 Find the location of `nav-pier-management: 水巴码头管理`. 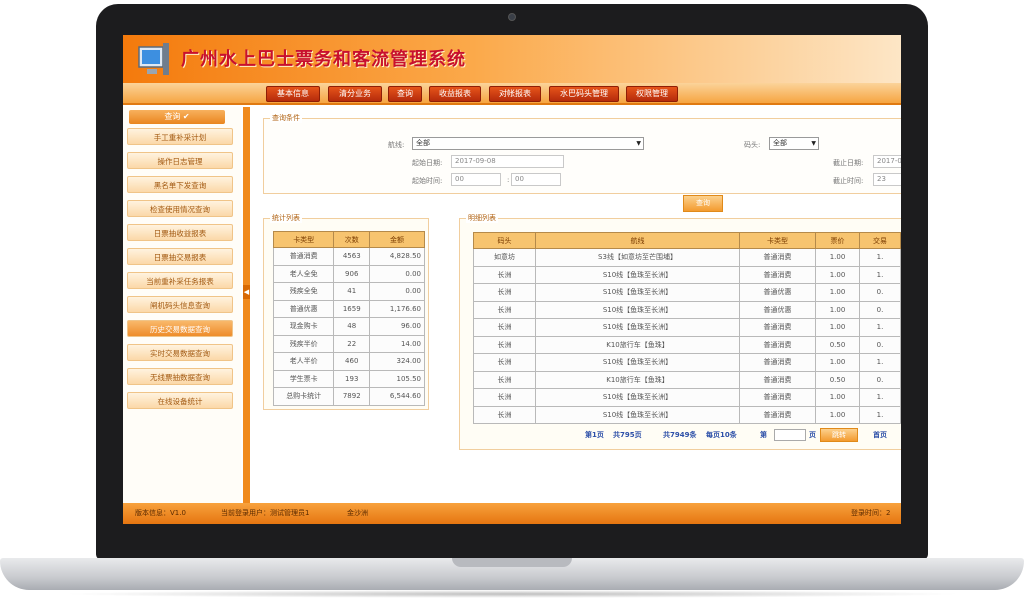

nav-pier-management: 水巴码头管理 is located at coordinates (584, 94).